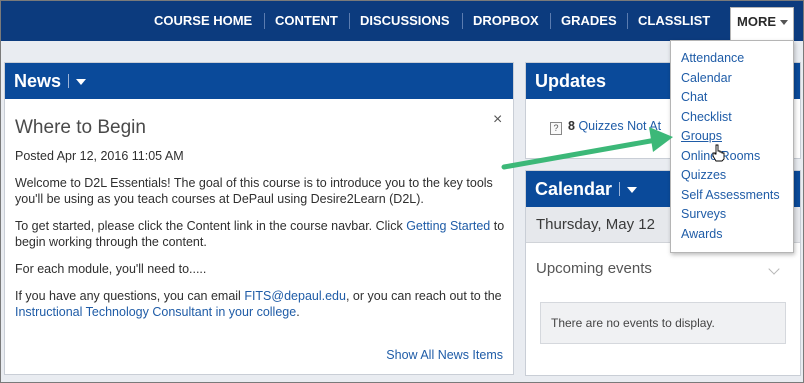 The height and width of the screenshot is (383, 804). I want to click on annotation-arrow-head, so click(661, 139).